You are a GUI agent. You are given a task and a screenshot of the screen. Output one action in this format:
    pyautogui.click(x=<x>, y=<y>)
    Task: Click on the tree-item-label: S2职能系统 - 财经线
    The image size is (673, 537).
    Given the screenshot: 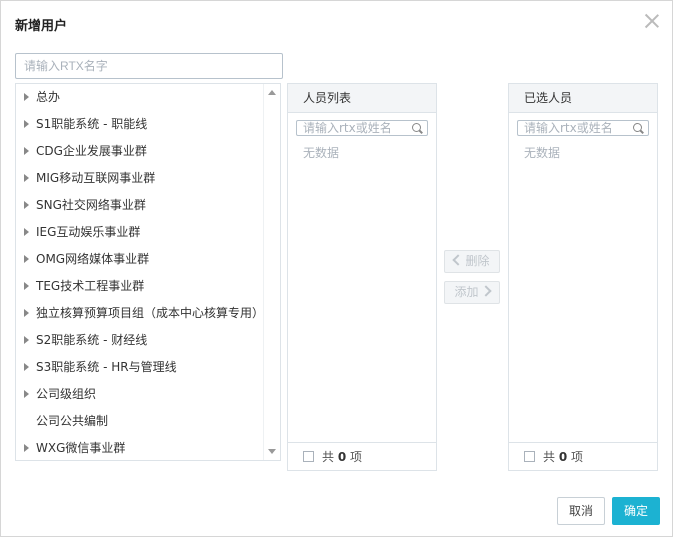 What is the action you would take?
    pyautogui.click(x=92, y=340)
    